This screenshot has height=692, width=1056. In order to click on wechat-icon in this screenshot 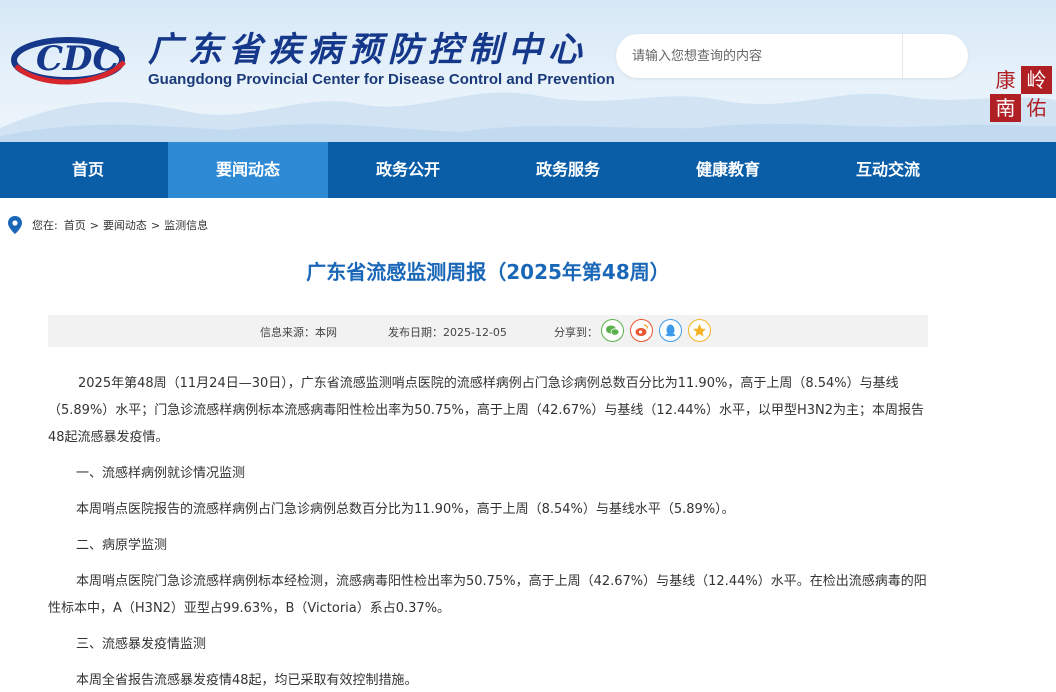, I will do `click(612, 330)`.